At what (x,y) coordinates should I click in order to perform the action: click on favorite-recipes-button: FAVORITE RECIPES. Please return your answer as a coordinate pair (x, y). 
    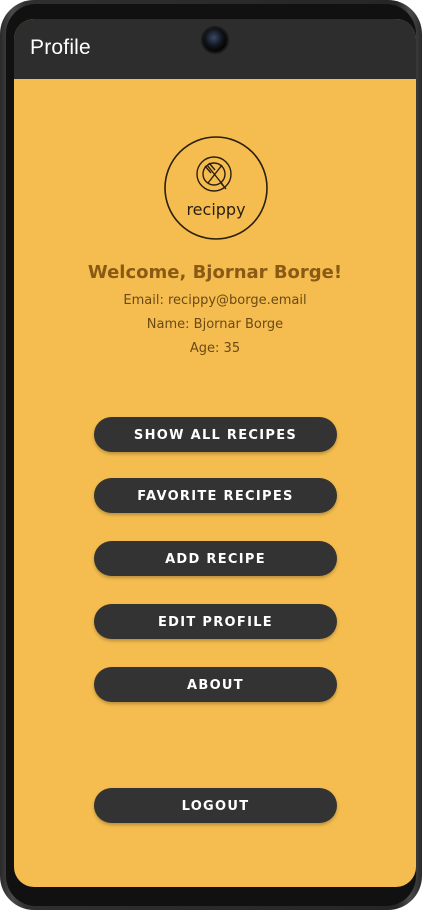
    Looking at the image, I should click on (215, 495).